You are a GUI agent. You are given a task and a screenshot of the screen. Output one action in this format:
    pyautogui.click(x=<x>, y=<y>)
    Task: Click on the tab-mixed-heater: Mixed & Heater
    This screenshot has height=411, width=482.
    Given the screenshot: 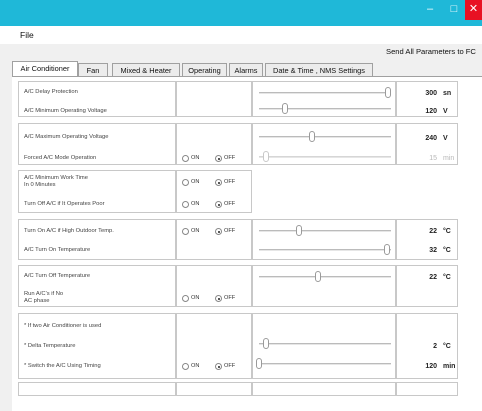 What is the action you would take?
    pyautogui.click(x=146, y=69)
    